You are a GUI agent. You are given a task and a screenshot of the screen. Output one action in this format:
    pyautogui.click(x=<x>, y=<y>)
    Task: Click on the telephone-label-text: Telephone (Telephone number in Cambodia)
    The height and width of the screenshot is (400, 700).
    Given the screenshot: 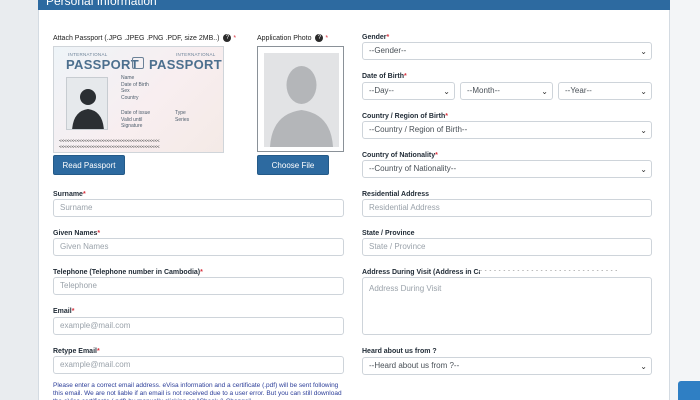 What is the action you would take?
    pyautogui.click(x=127, y=272)
    